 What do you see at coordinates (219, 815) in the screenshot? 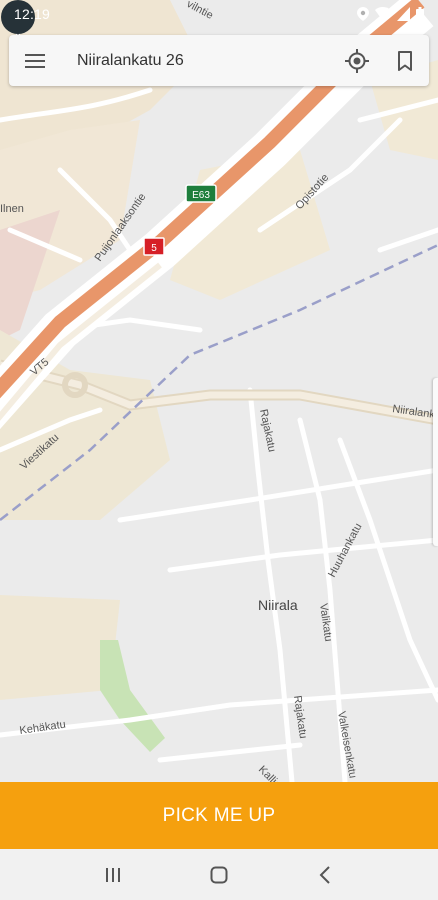
I see `pick-me-up-button: PICK ME UP` at bounding box center [219, 815].